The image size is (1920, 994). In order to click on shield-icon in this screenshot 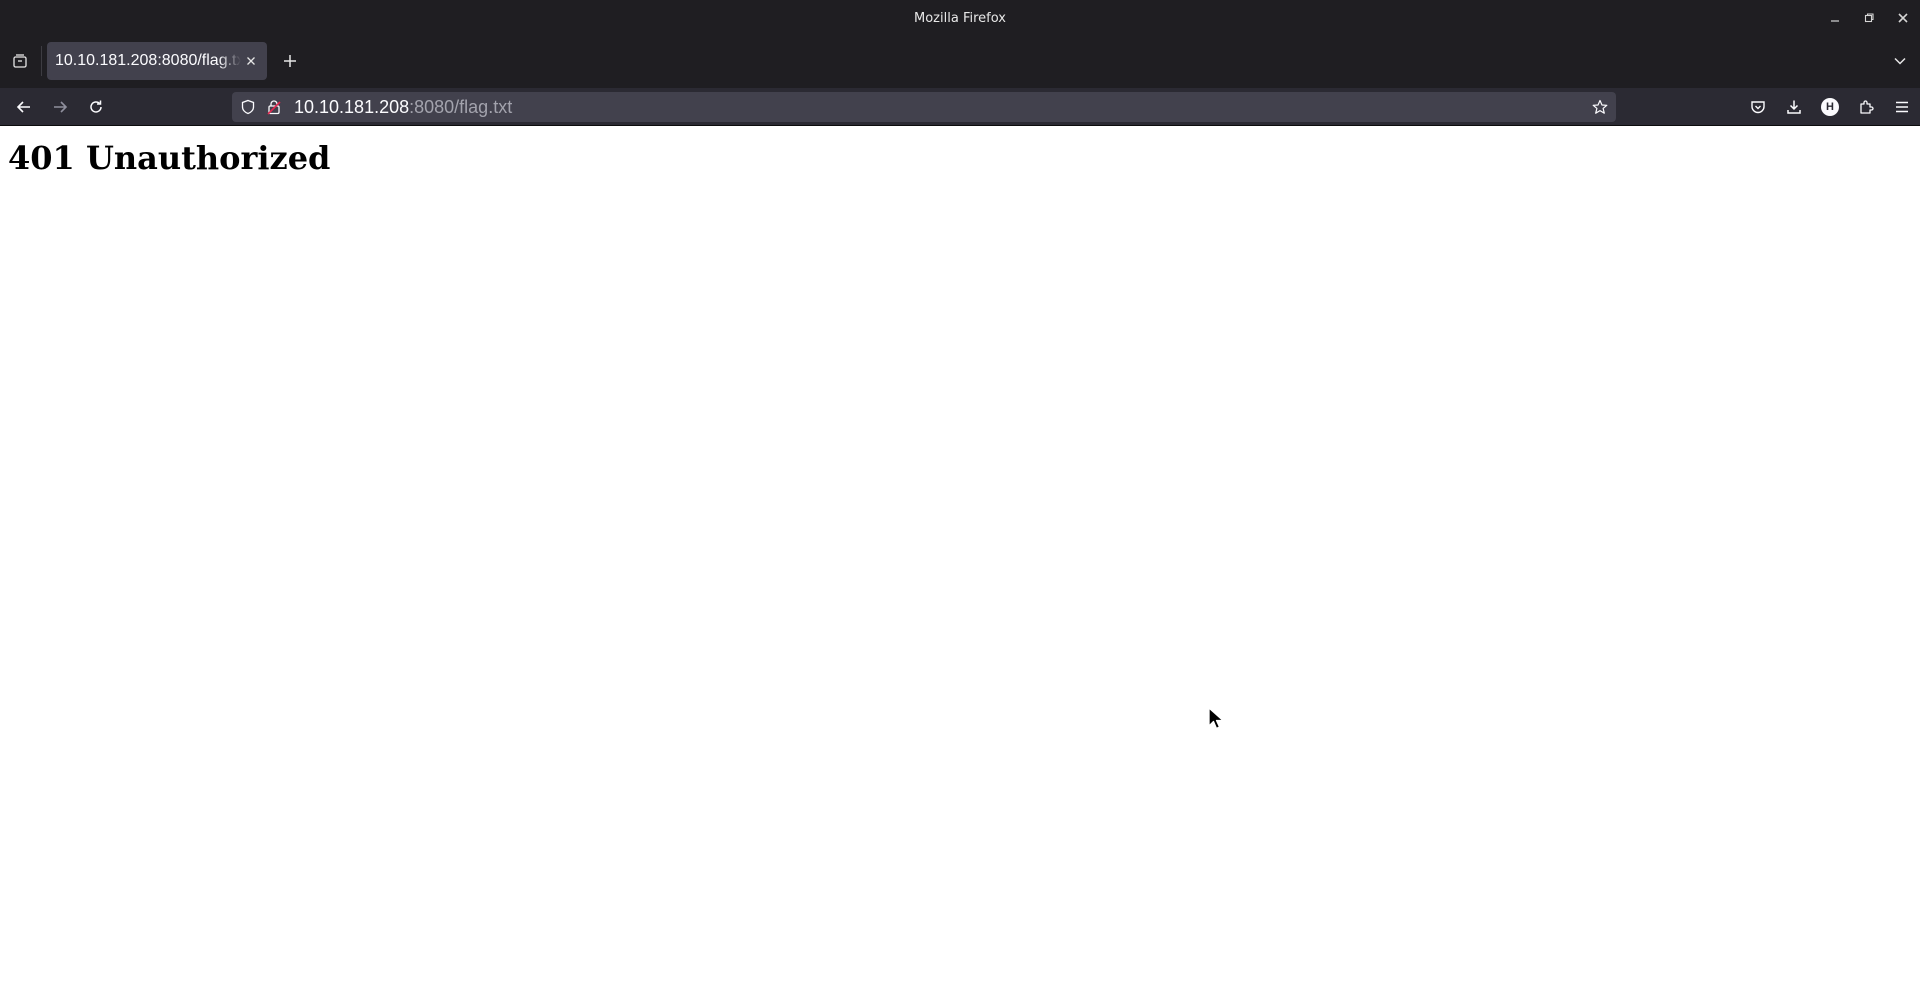, I will do `click(248, 107)`.